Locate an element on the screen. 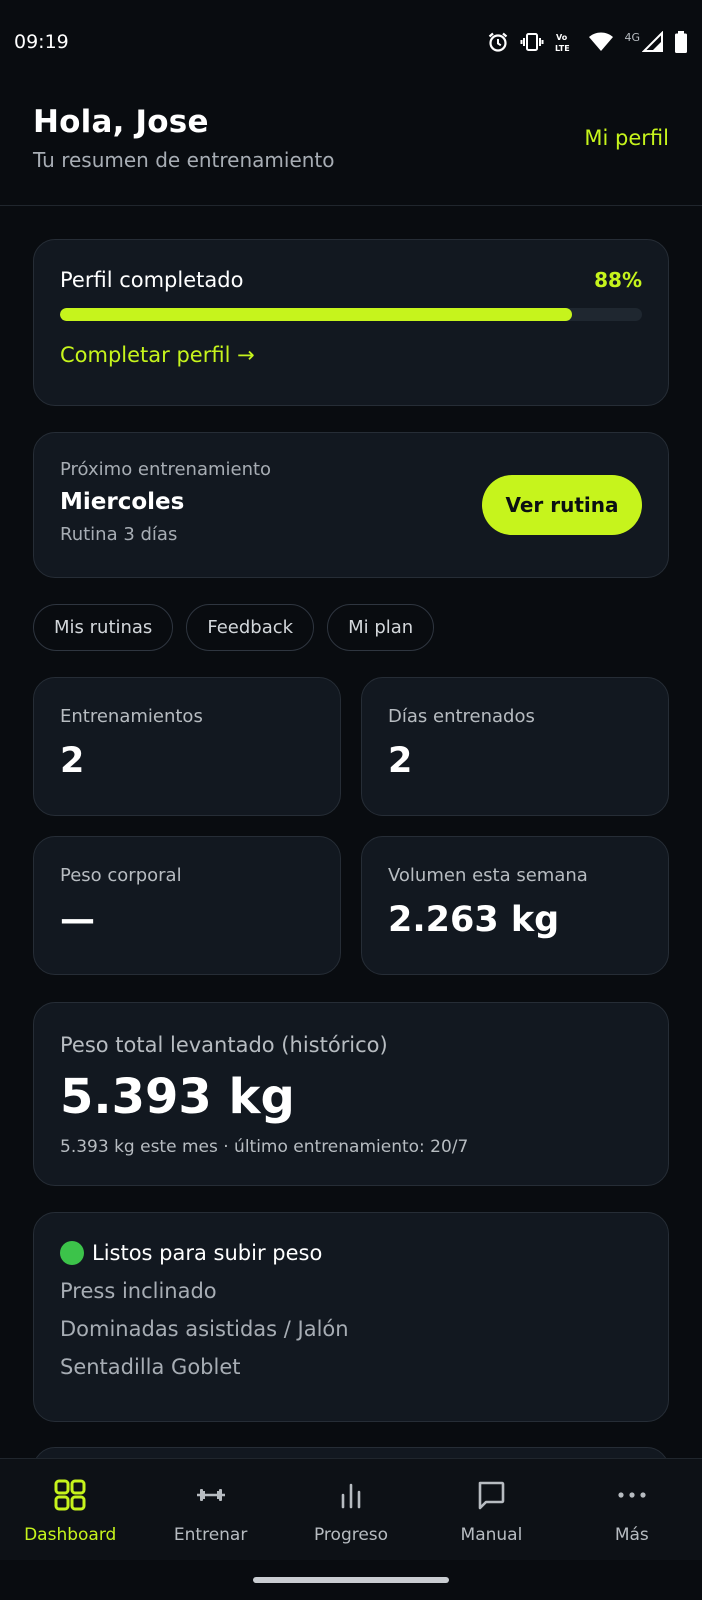  dashboard-grid-icon is located at coordinates (70, 1495).